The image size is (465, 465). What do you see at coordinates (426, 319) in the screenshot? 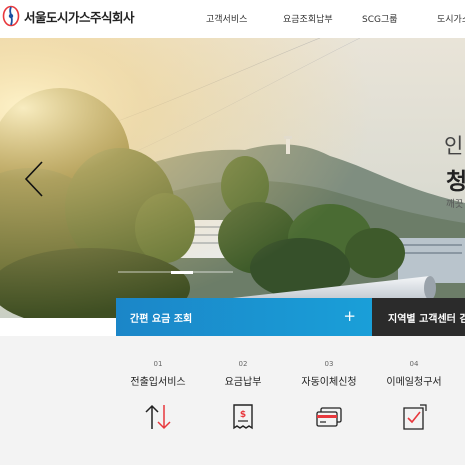
I see `regional-center-search-label: 지역별 고객센터 검색` at bounding box center [426, 319].